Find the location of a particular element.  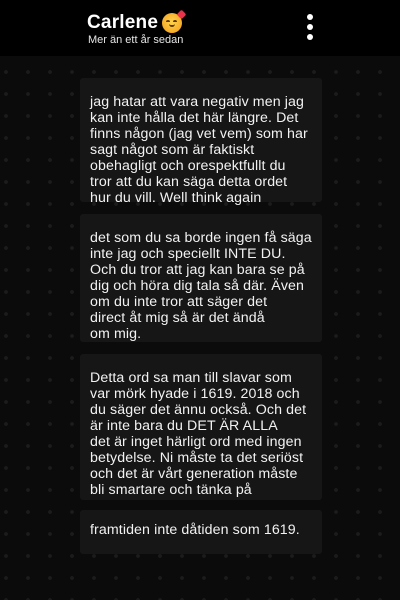

contact-name-row: Carlene is located at coordinates (137, 21).